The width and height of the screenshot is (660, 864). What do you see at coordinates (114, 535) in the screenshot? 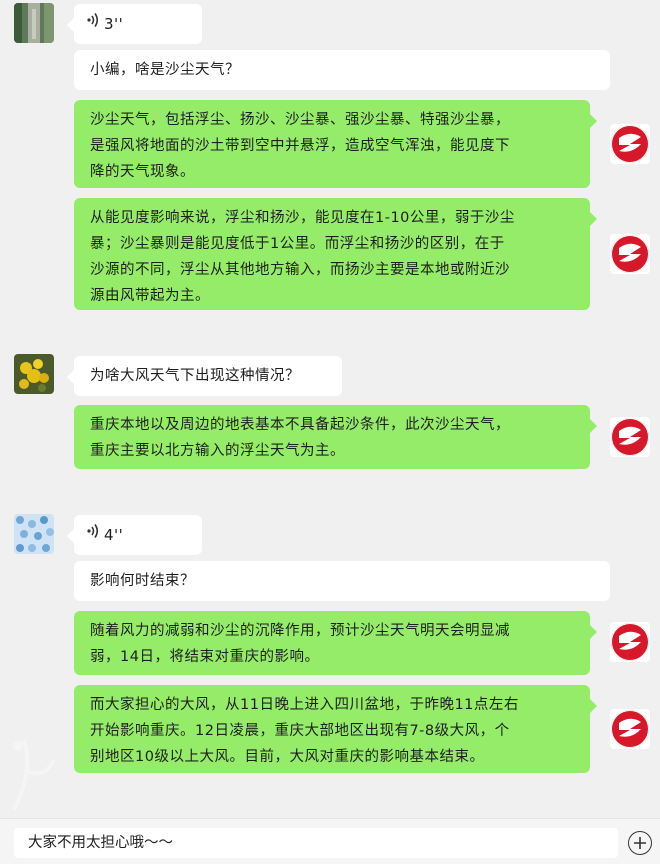
I see `voice-duration: 4''` at bounding box center [114, 535].